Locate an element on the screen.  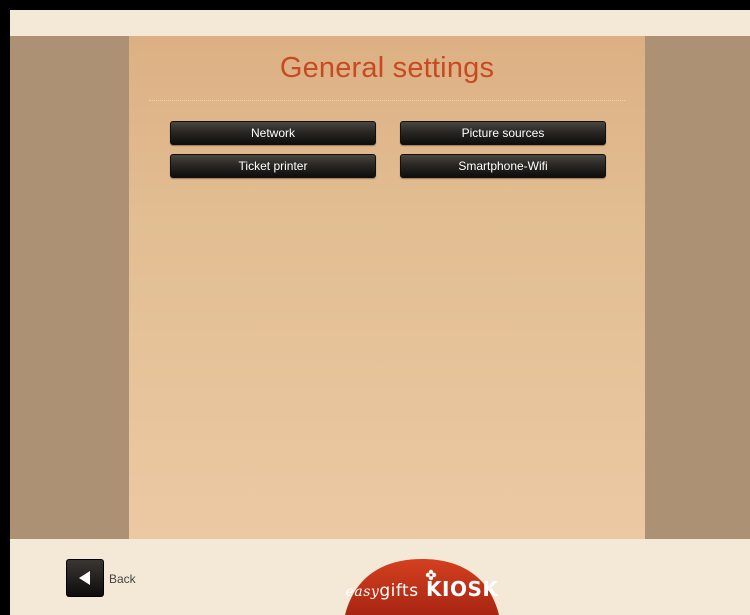
network-button: Network is located at coordinates (273, 133).